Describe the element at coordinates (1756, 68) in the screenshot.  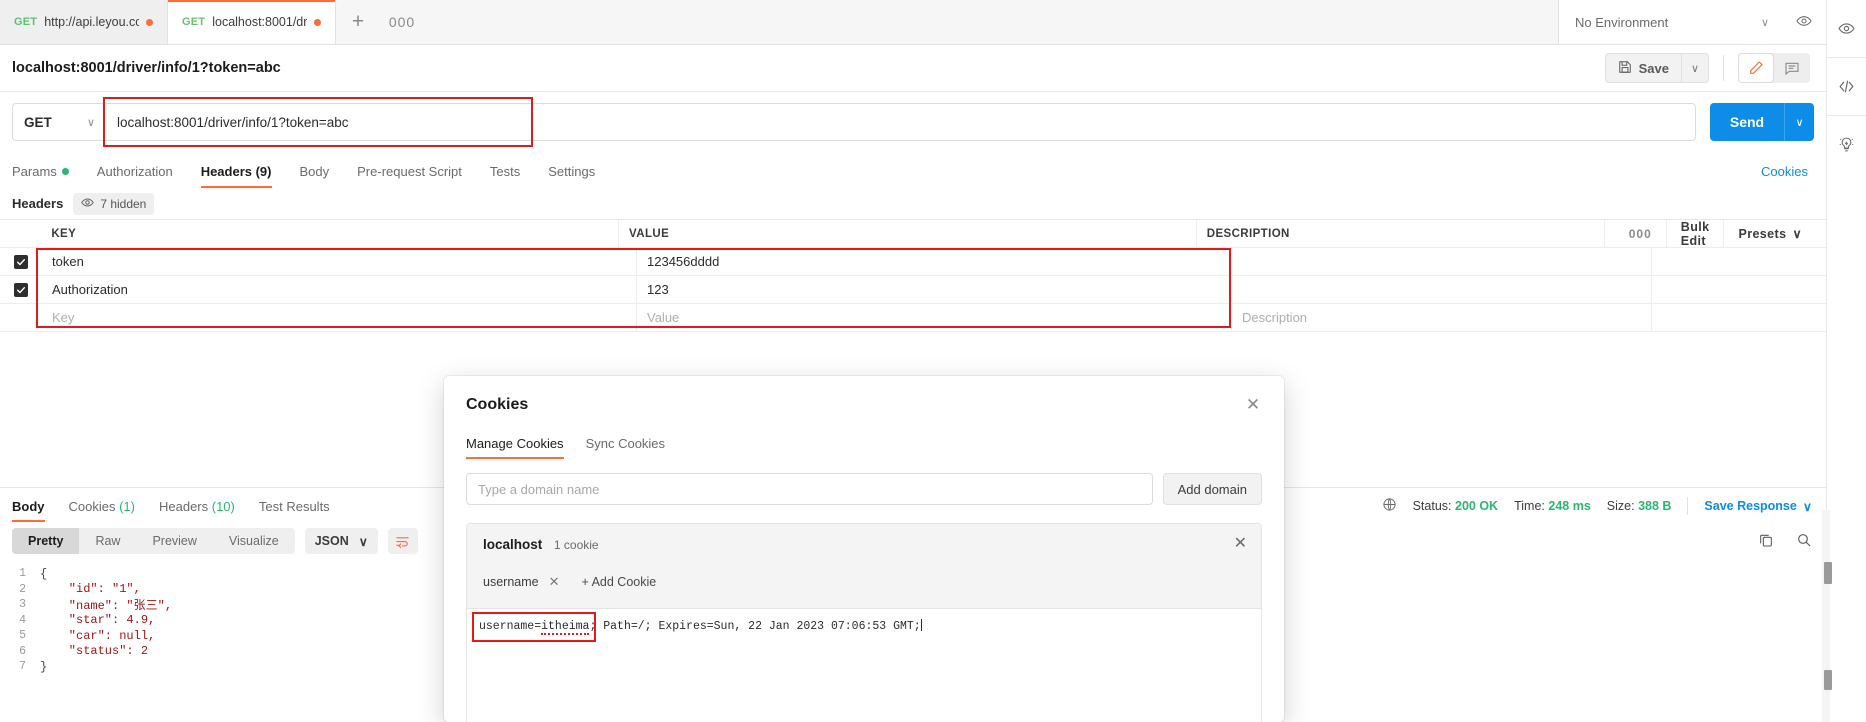
I see `edit-pencil-icon` at that location.